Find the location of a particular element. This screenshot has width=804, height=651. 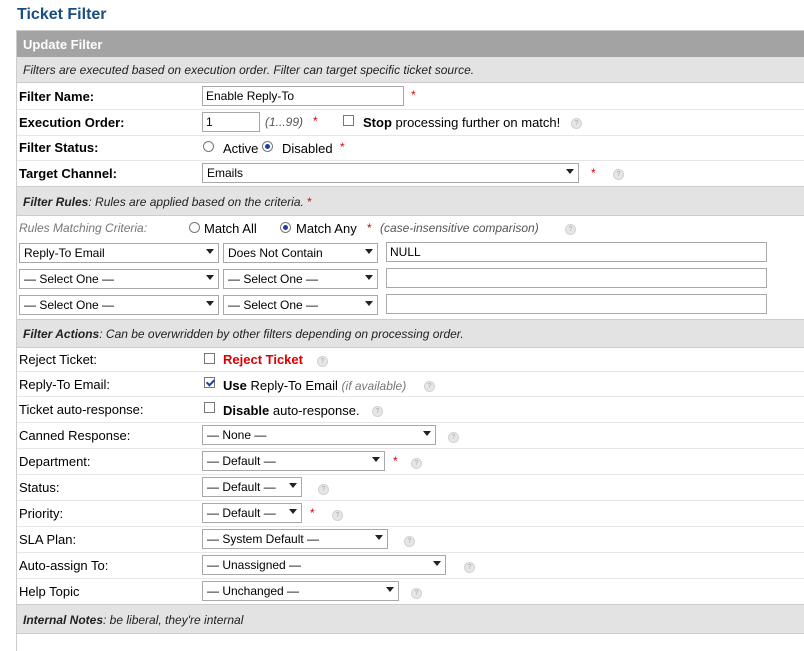

priority-select: — Default — is located at coordinates (252, 513).